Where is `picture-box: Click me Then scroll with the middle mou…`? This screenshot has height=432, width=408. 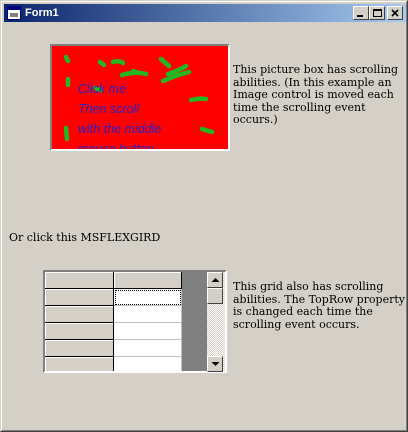 picture-box: Click me Then scroll with the middle mou… is located at coordinates (140, 97).